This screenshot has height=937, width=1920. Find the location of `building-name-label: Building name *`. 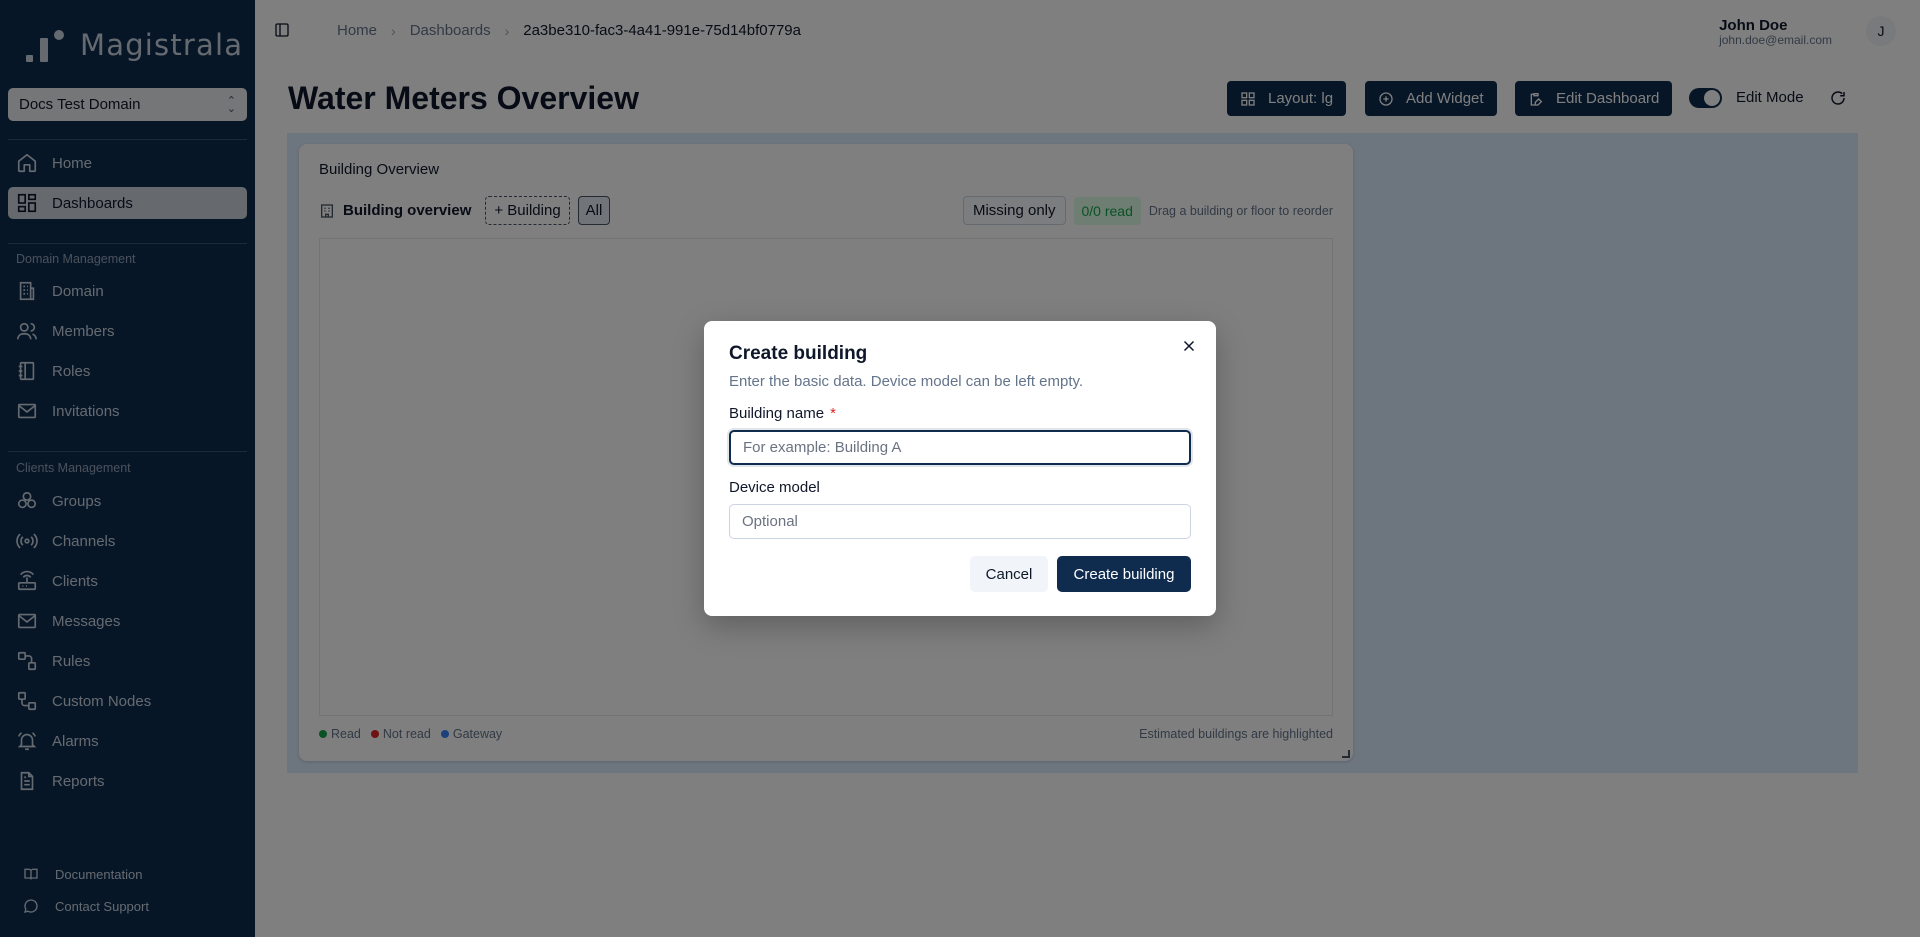

building-name-label: Building name * is located at coordinates (782, 413).